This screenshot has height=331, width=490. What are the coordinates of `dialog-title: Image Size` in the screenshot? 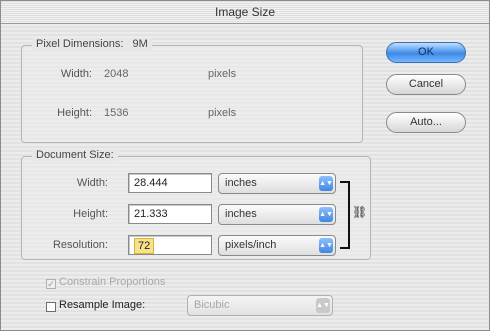 It's located at (245, 12).